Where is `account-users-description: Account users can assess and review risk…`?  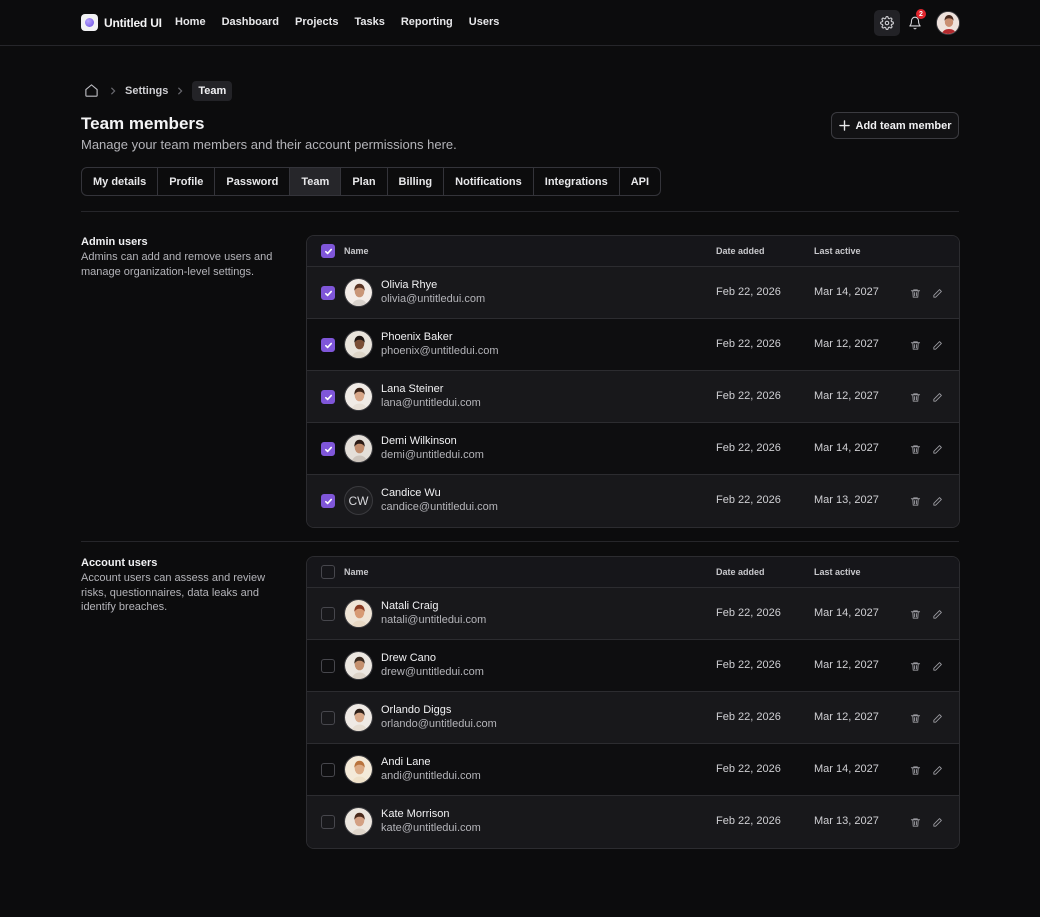 account-users-description: Account users can assess and review risk… is located at coordinates (173, 592).